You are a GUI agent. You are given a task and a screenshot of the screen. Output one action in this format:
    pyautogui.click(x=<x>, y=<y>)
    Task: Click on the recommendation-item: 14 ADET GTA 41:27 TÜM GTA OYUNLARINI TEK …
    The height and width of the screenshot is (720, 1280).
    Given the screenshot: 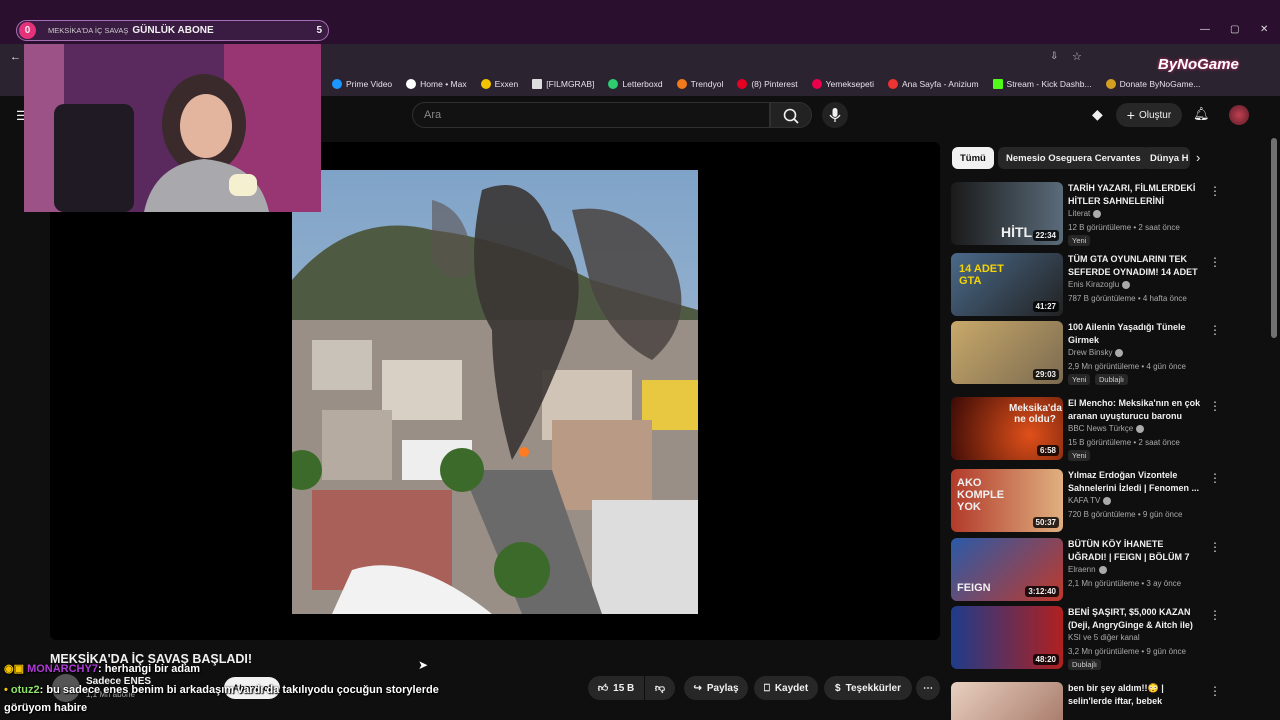 What is the action you would take?
    pyautogui.click(x=1086, y=286)
    